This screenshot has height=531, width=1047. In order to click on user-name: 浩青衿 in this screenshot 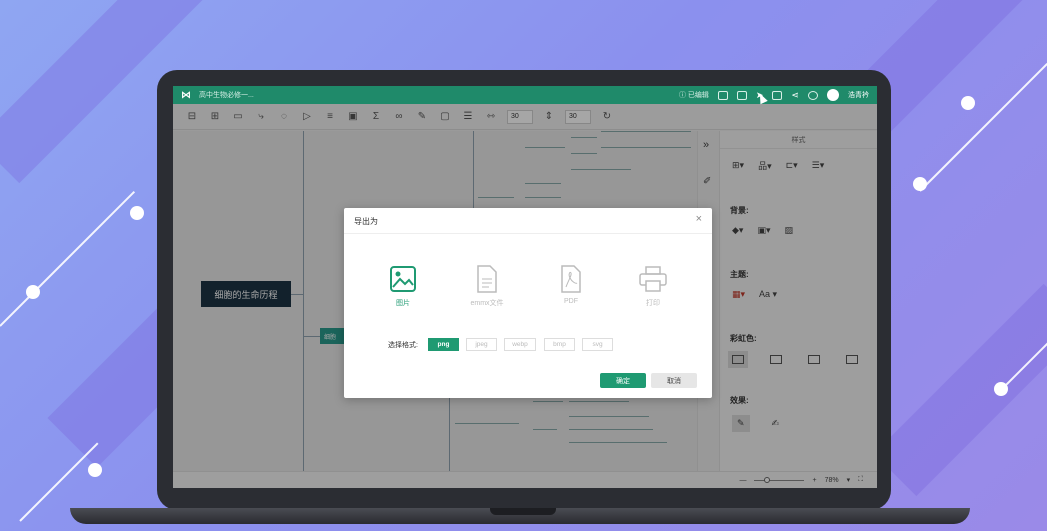, I will do `click(858, 95)`.